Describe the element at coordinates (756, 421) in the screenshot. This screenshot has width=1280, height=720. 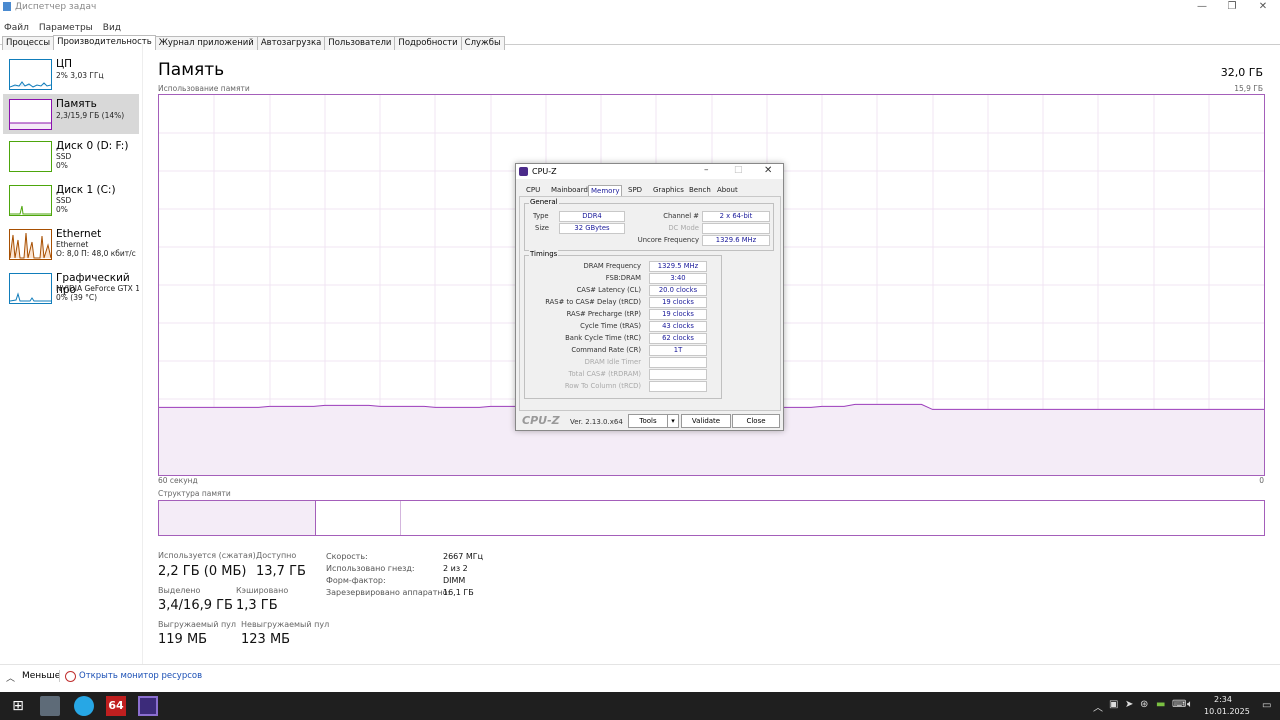
I see `cpuz-close-button: Close` at that location.